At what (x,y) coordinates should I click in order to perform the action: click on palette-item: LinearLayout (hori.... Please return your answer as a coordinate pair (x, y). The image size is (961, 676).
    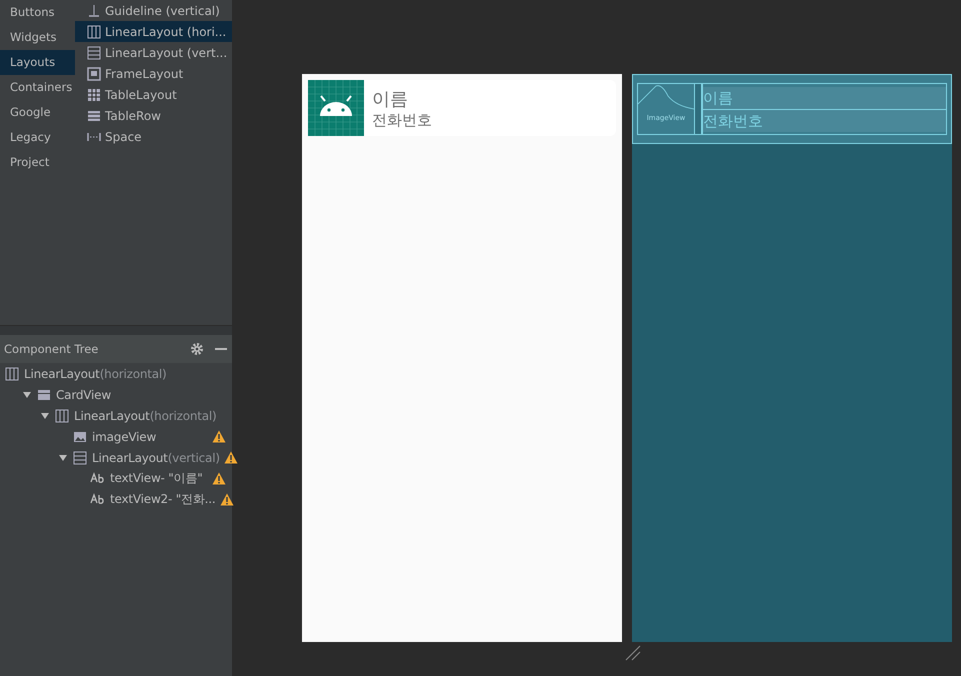
    Looking at the image, I should click on (153, 31).